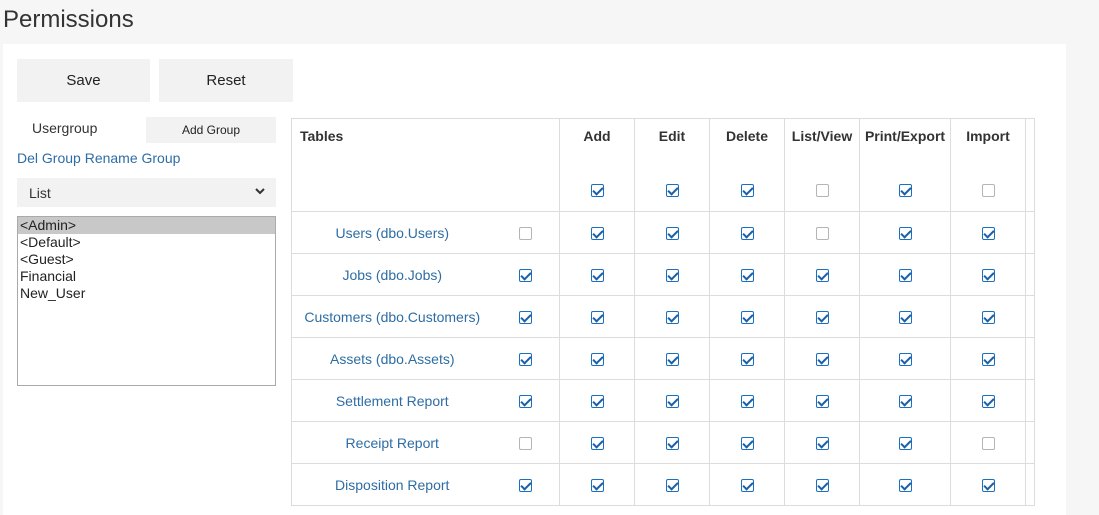 This screenshot has height=515, width=1099. I want to click on table-name-link: Jobs (dbo.Jobs), so click(392, 274).